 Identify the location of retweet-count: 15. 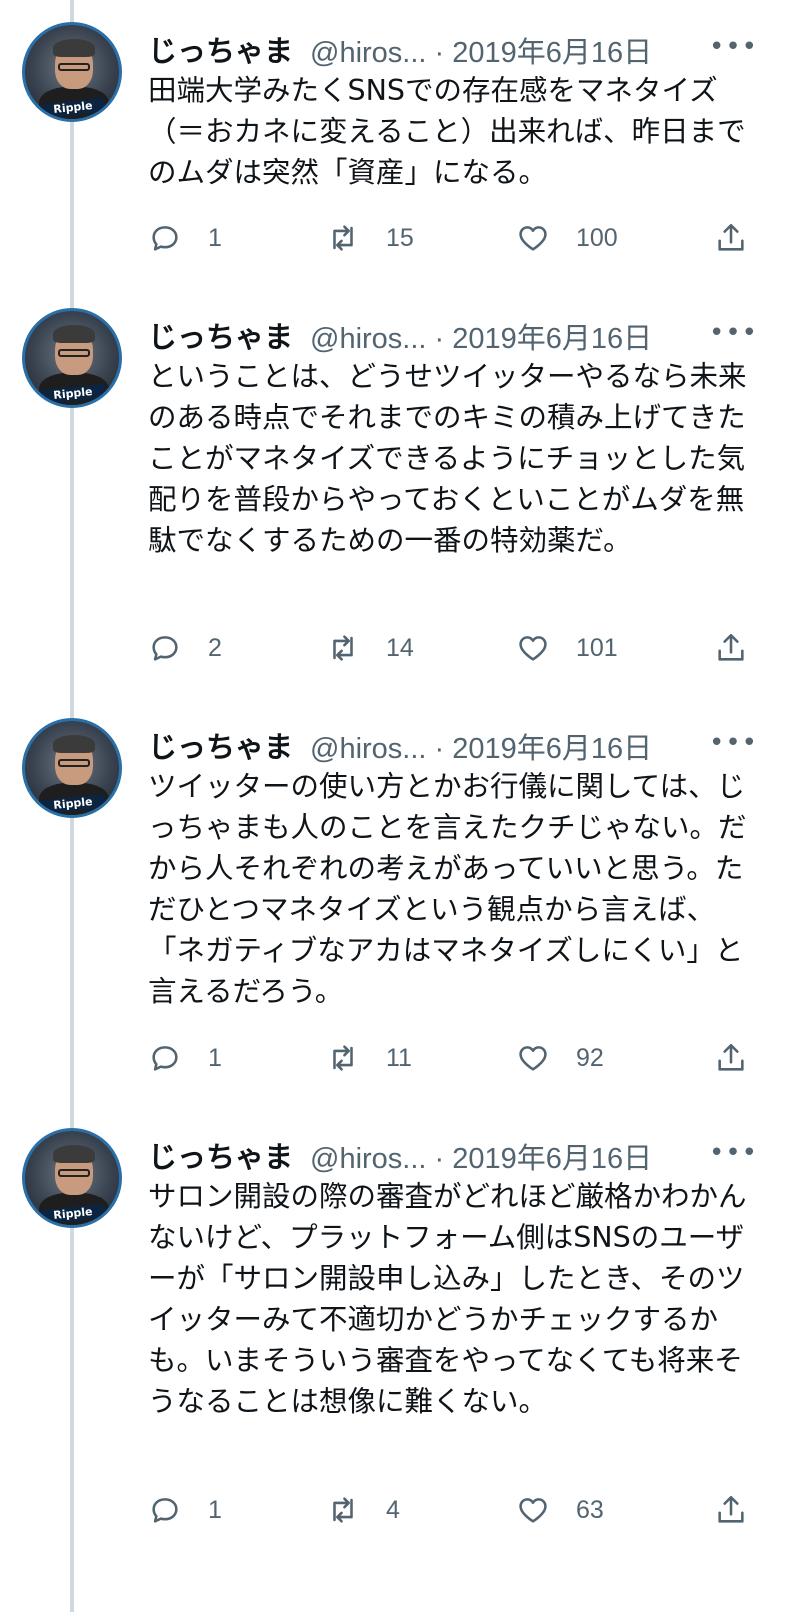
(400, 237).